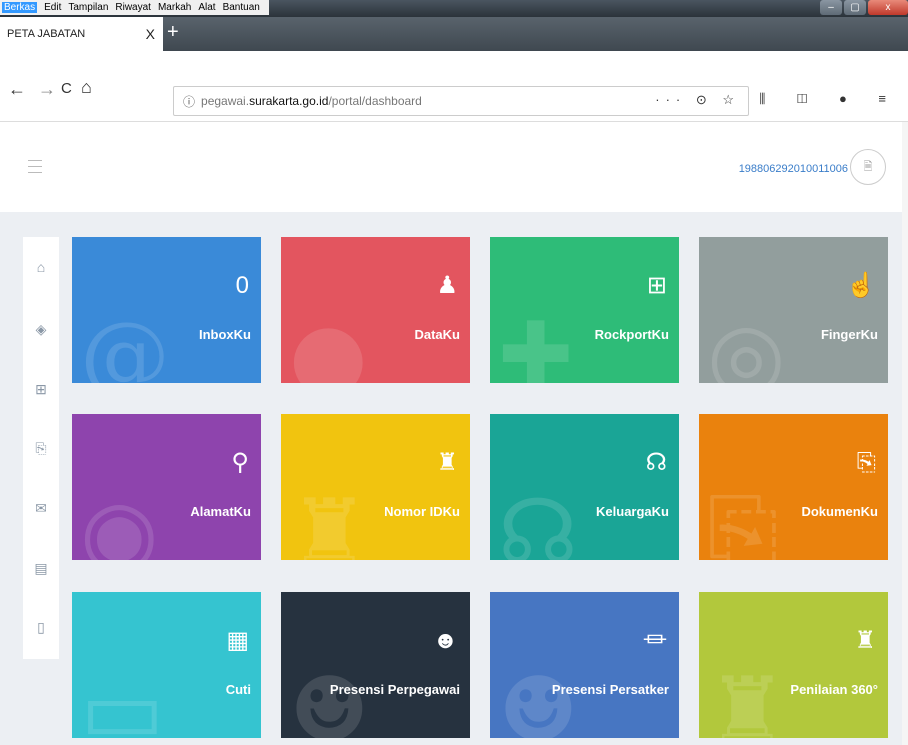  I want to click on menu-bantuan: Bantuan, so click(241, 7).